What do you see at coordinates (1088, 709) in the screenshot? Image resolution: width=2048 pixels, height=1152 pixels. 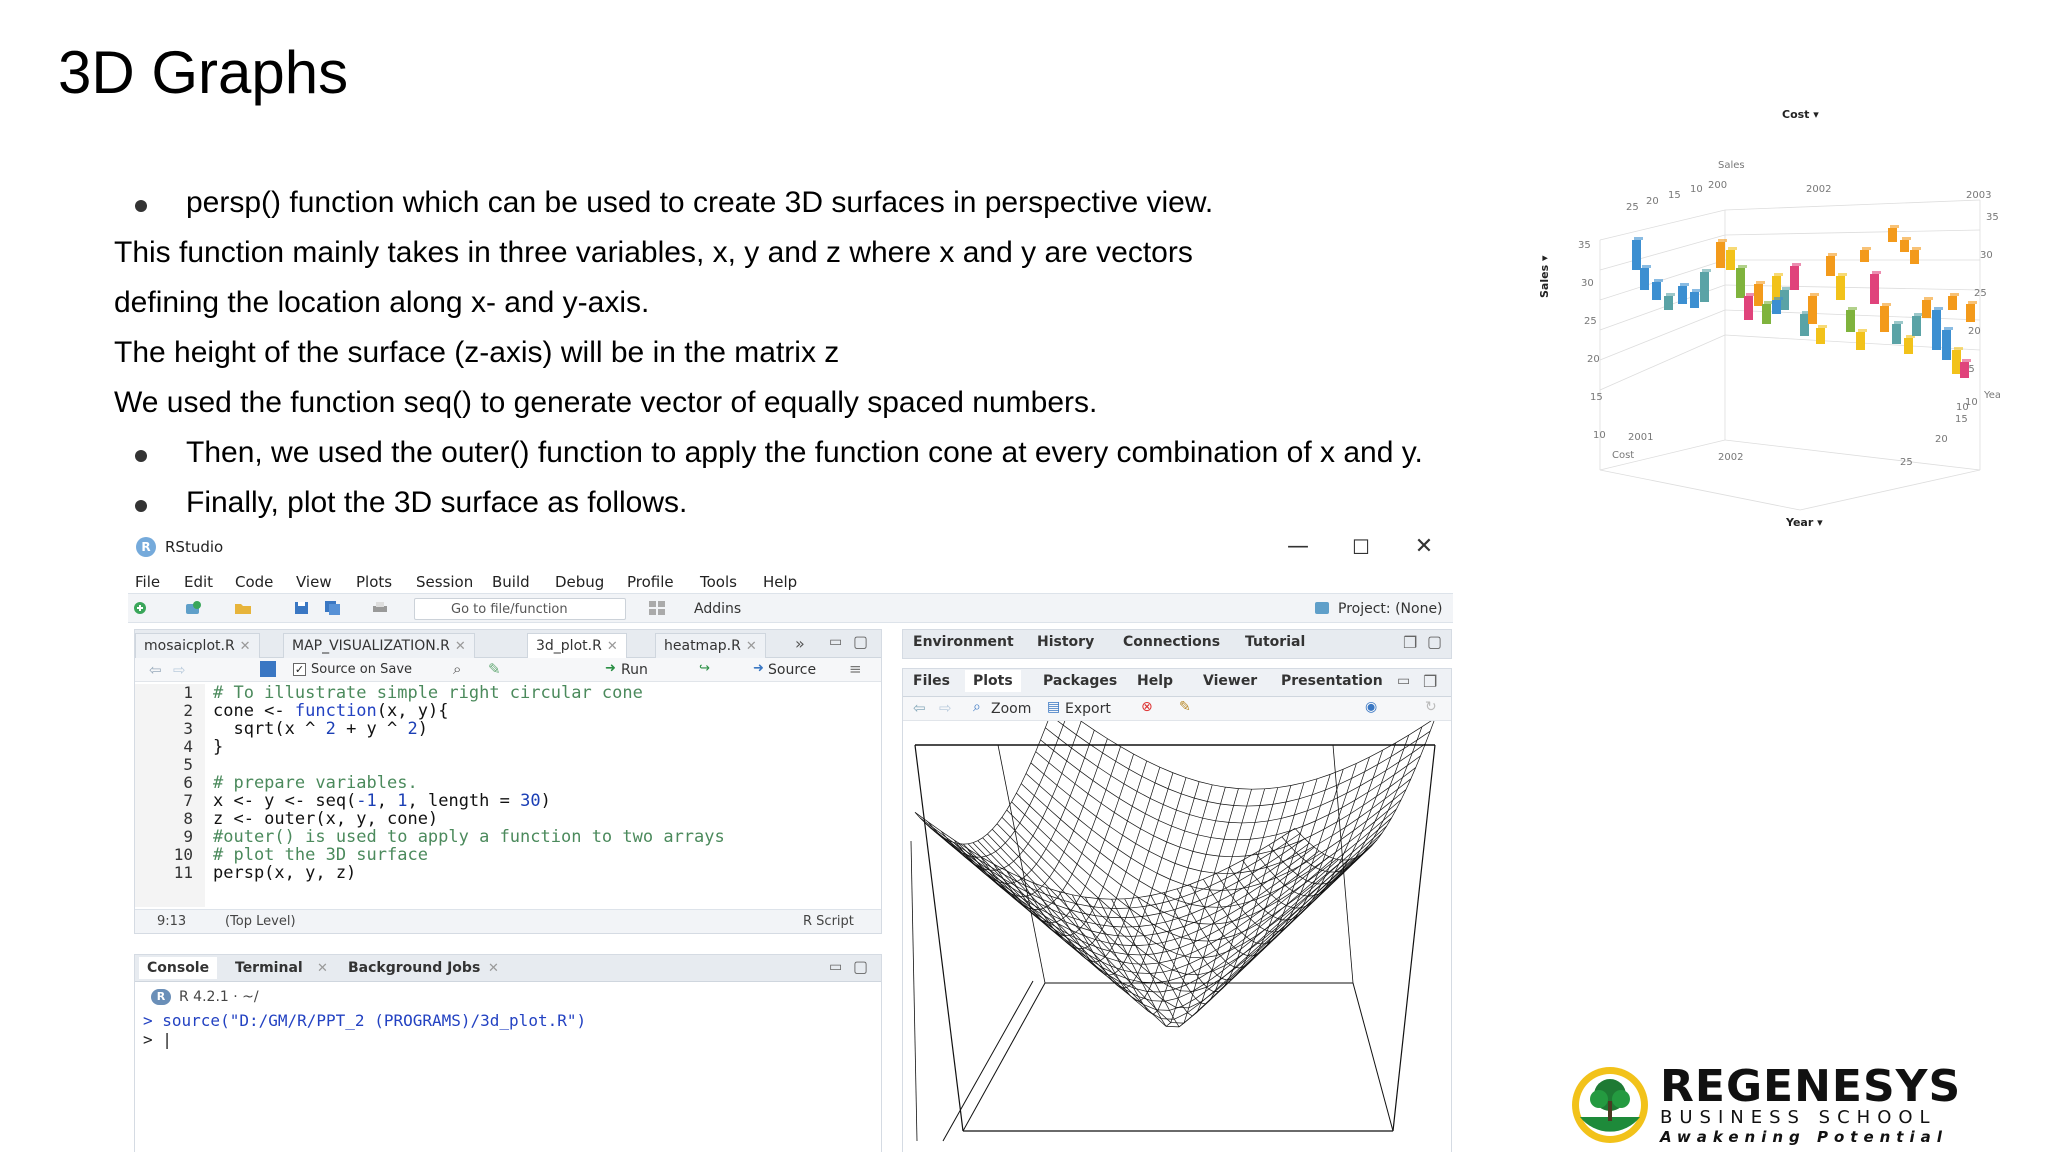 I see `export-menu: Export` at bounding box center [1088, 709].